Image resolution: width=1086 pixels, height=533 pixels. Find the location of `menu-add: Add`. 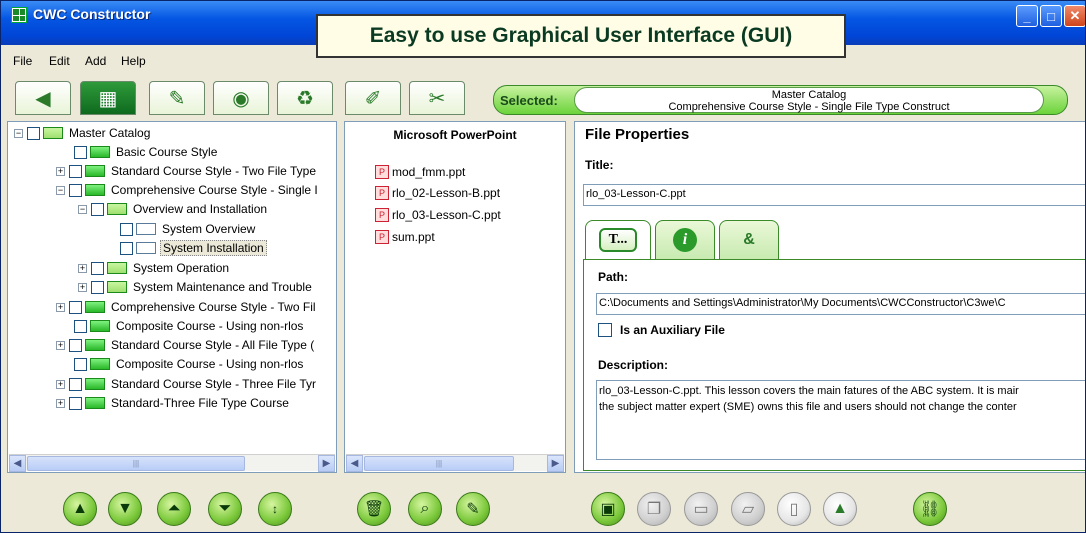

menu-add: Add is located at coordinates (95, 61).